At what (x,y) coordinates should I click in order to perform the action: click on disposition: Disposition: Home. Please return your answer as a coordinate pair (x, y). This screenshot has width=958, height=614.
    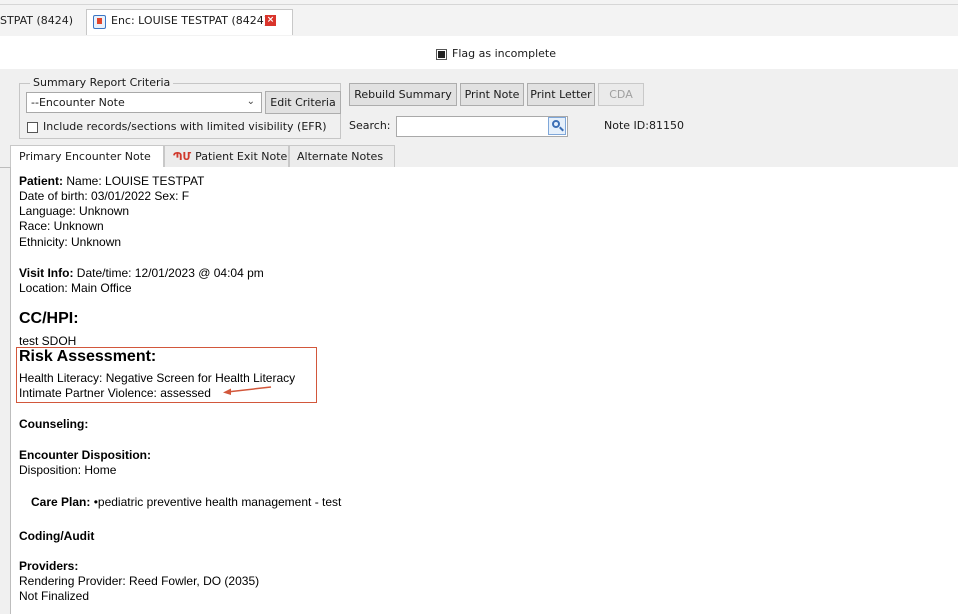
    Looking at the image, I should click on (68, 470).